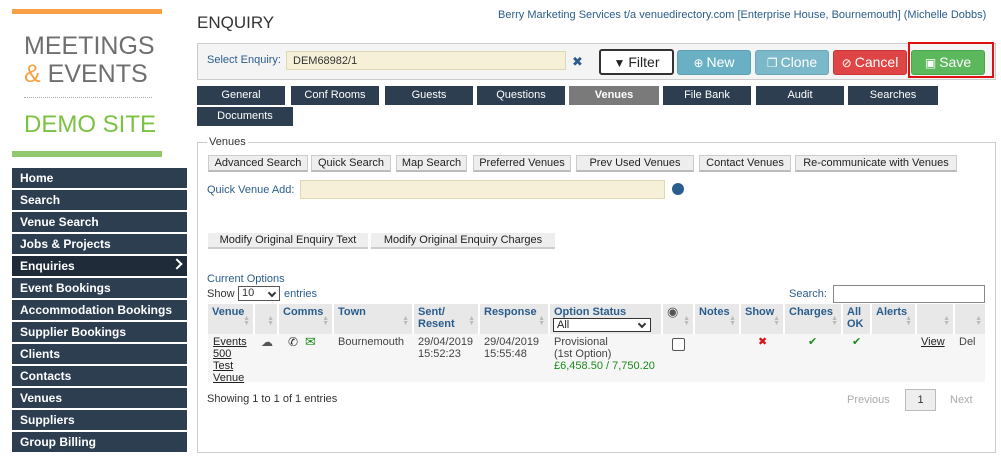 This screenshot has height=459, width=1001. I want to click on nav-home: Home, so click(99, 178).